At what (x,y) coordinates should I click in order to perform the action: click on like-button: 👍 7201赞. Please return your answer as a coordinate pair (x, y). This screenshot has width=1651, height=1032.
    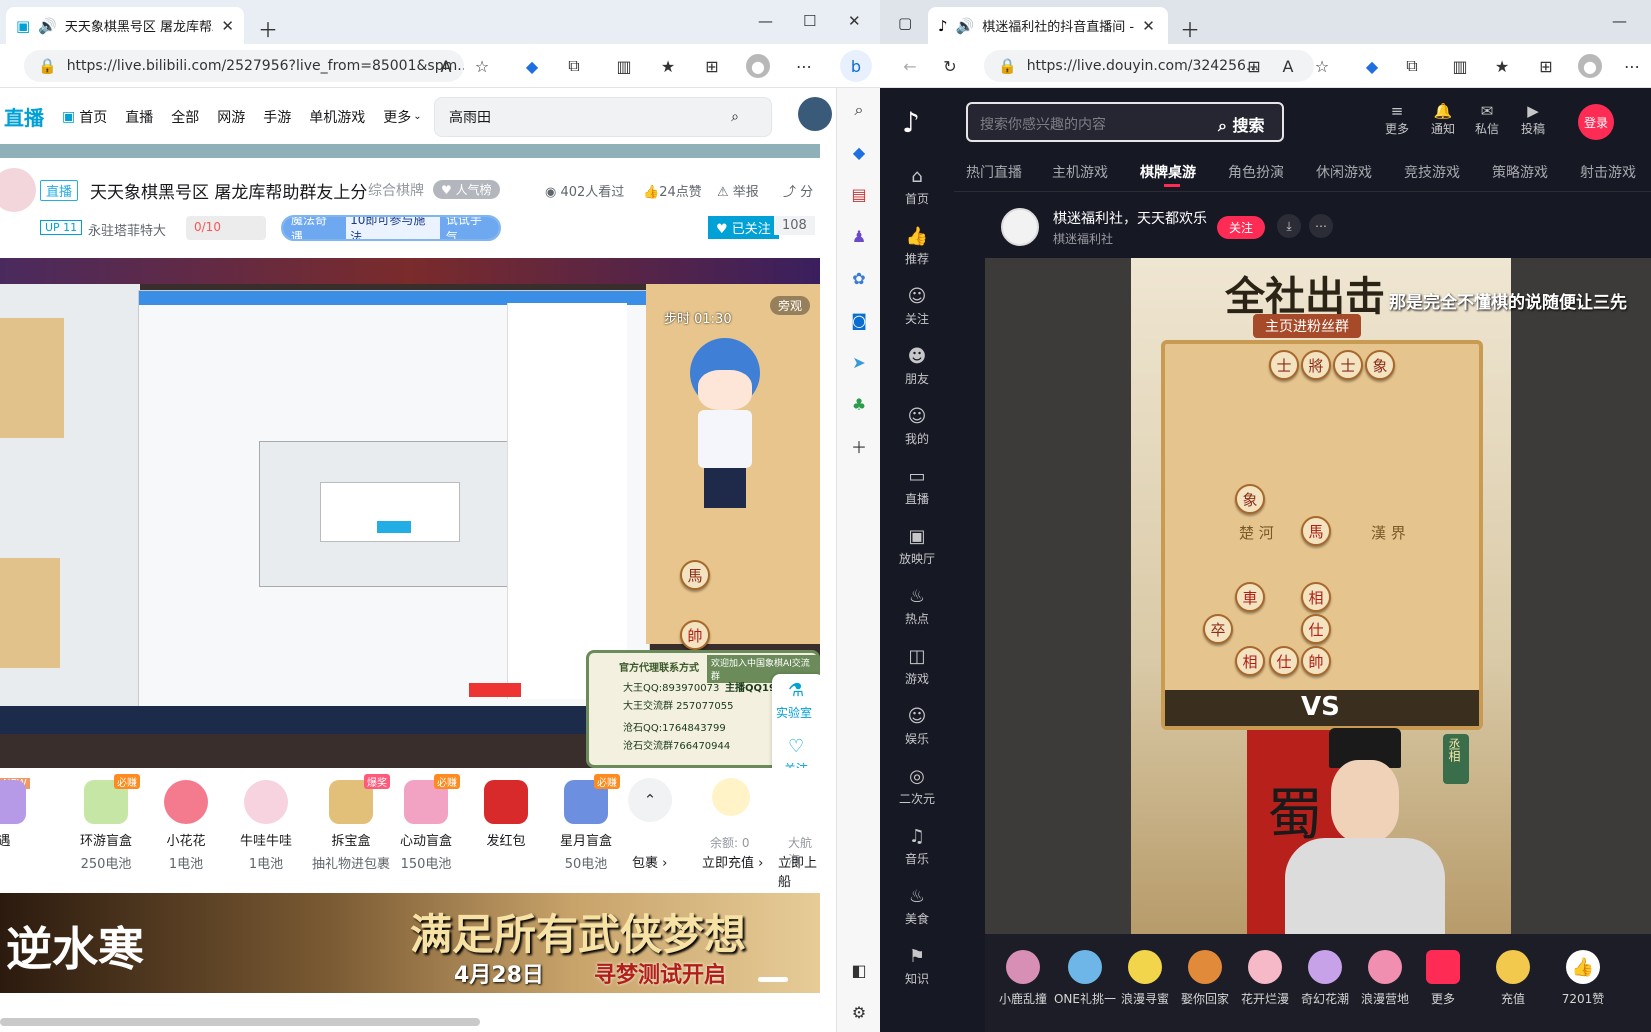
    Looking at the image, I should click on (1583, 978).